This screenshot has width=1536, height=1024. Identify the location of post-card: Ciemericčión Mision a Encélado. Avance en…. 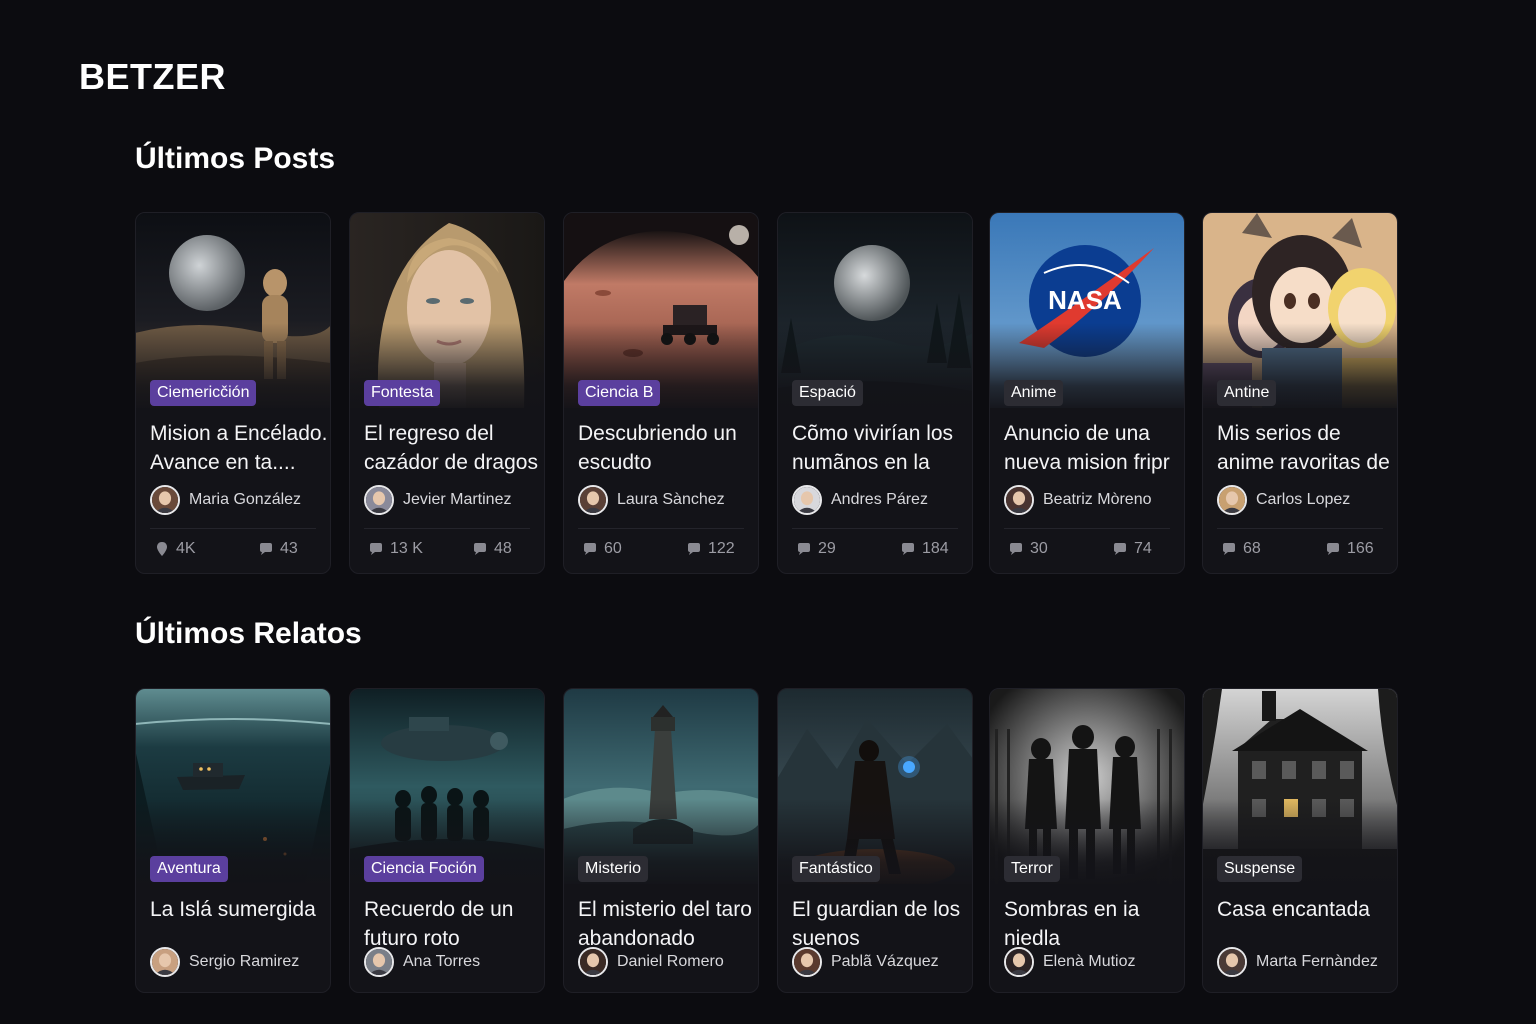
(233, 393).